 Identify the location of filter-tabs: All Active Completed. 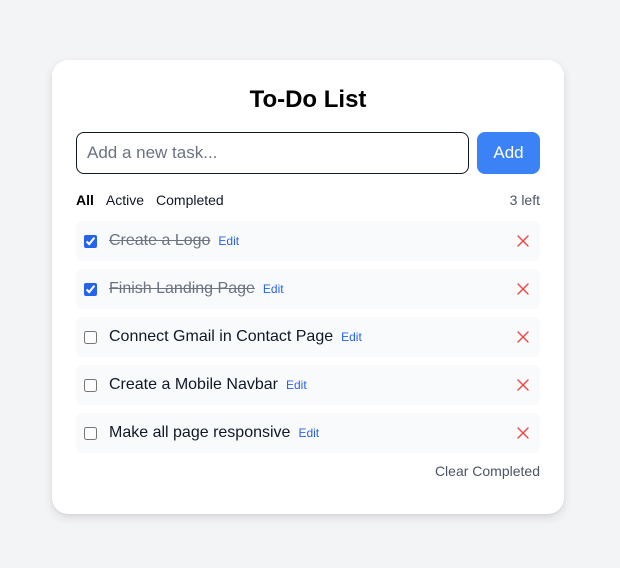
(150, 200).